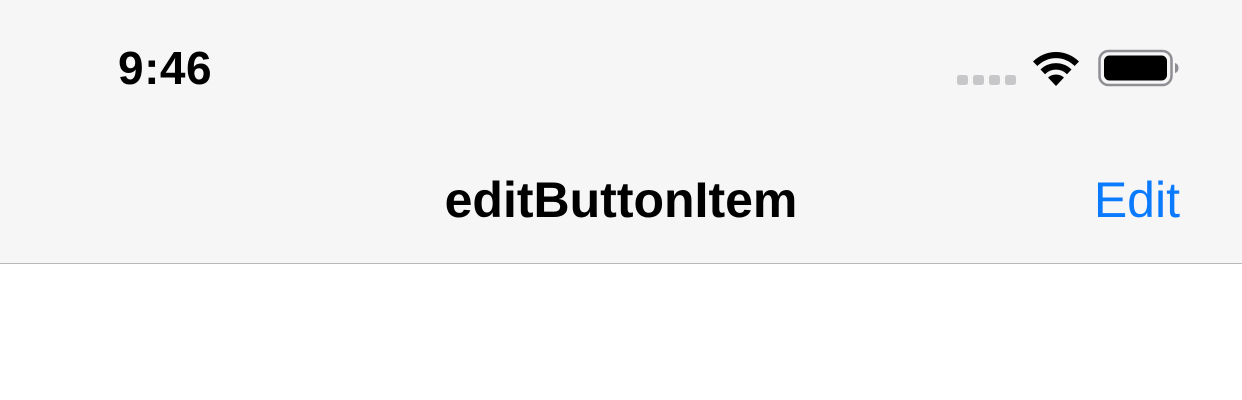 The image size is (1242, 400). Describe the element at coordinates (1056, 68) in the screenshot. I see `wifi-icon` at that location.